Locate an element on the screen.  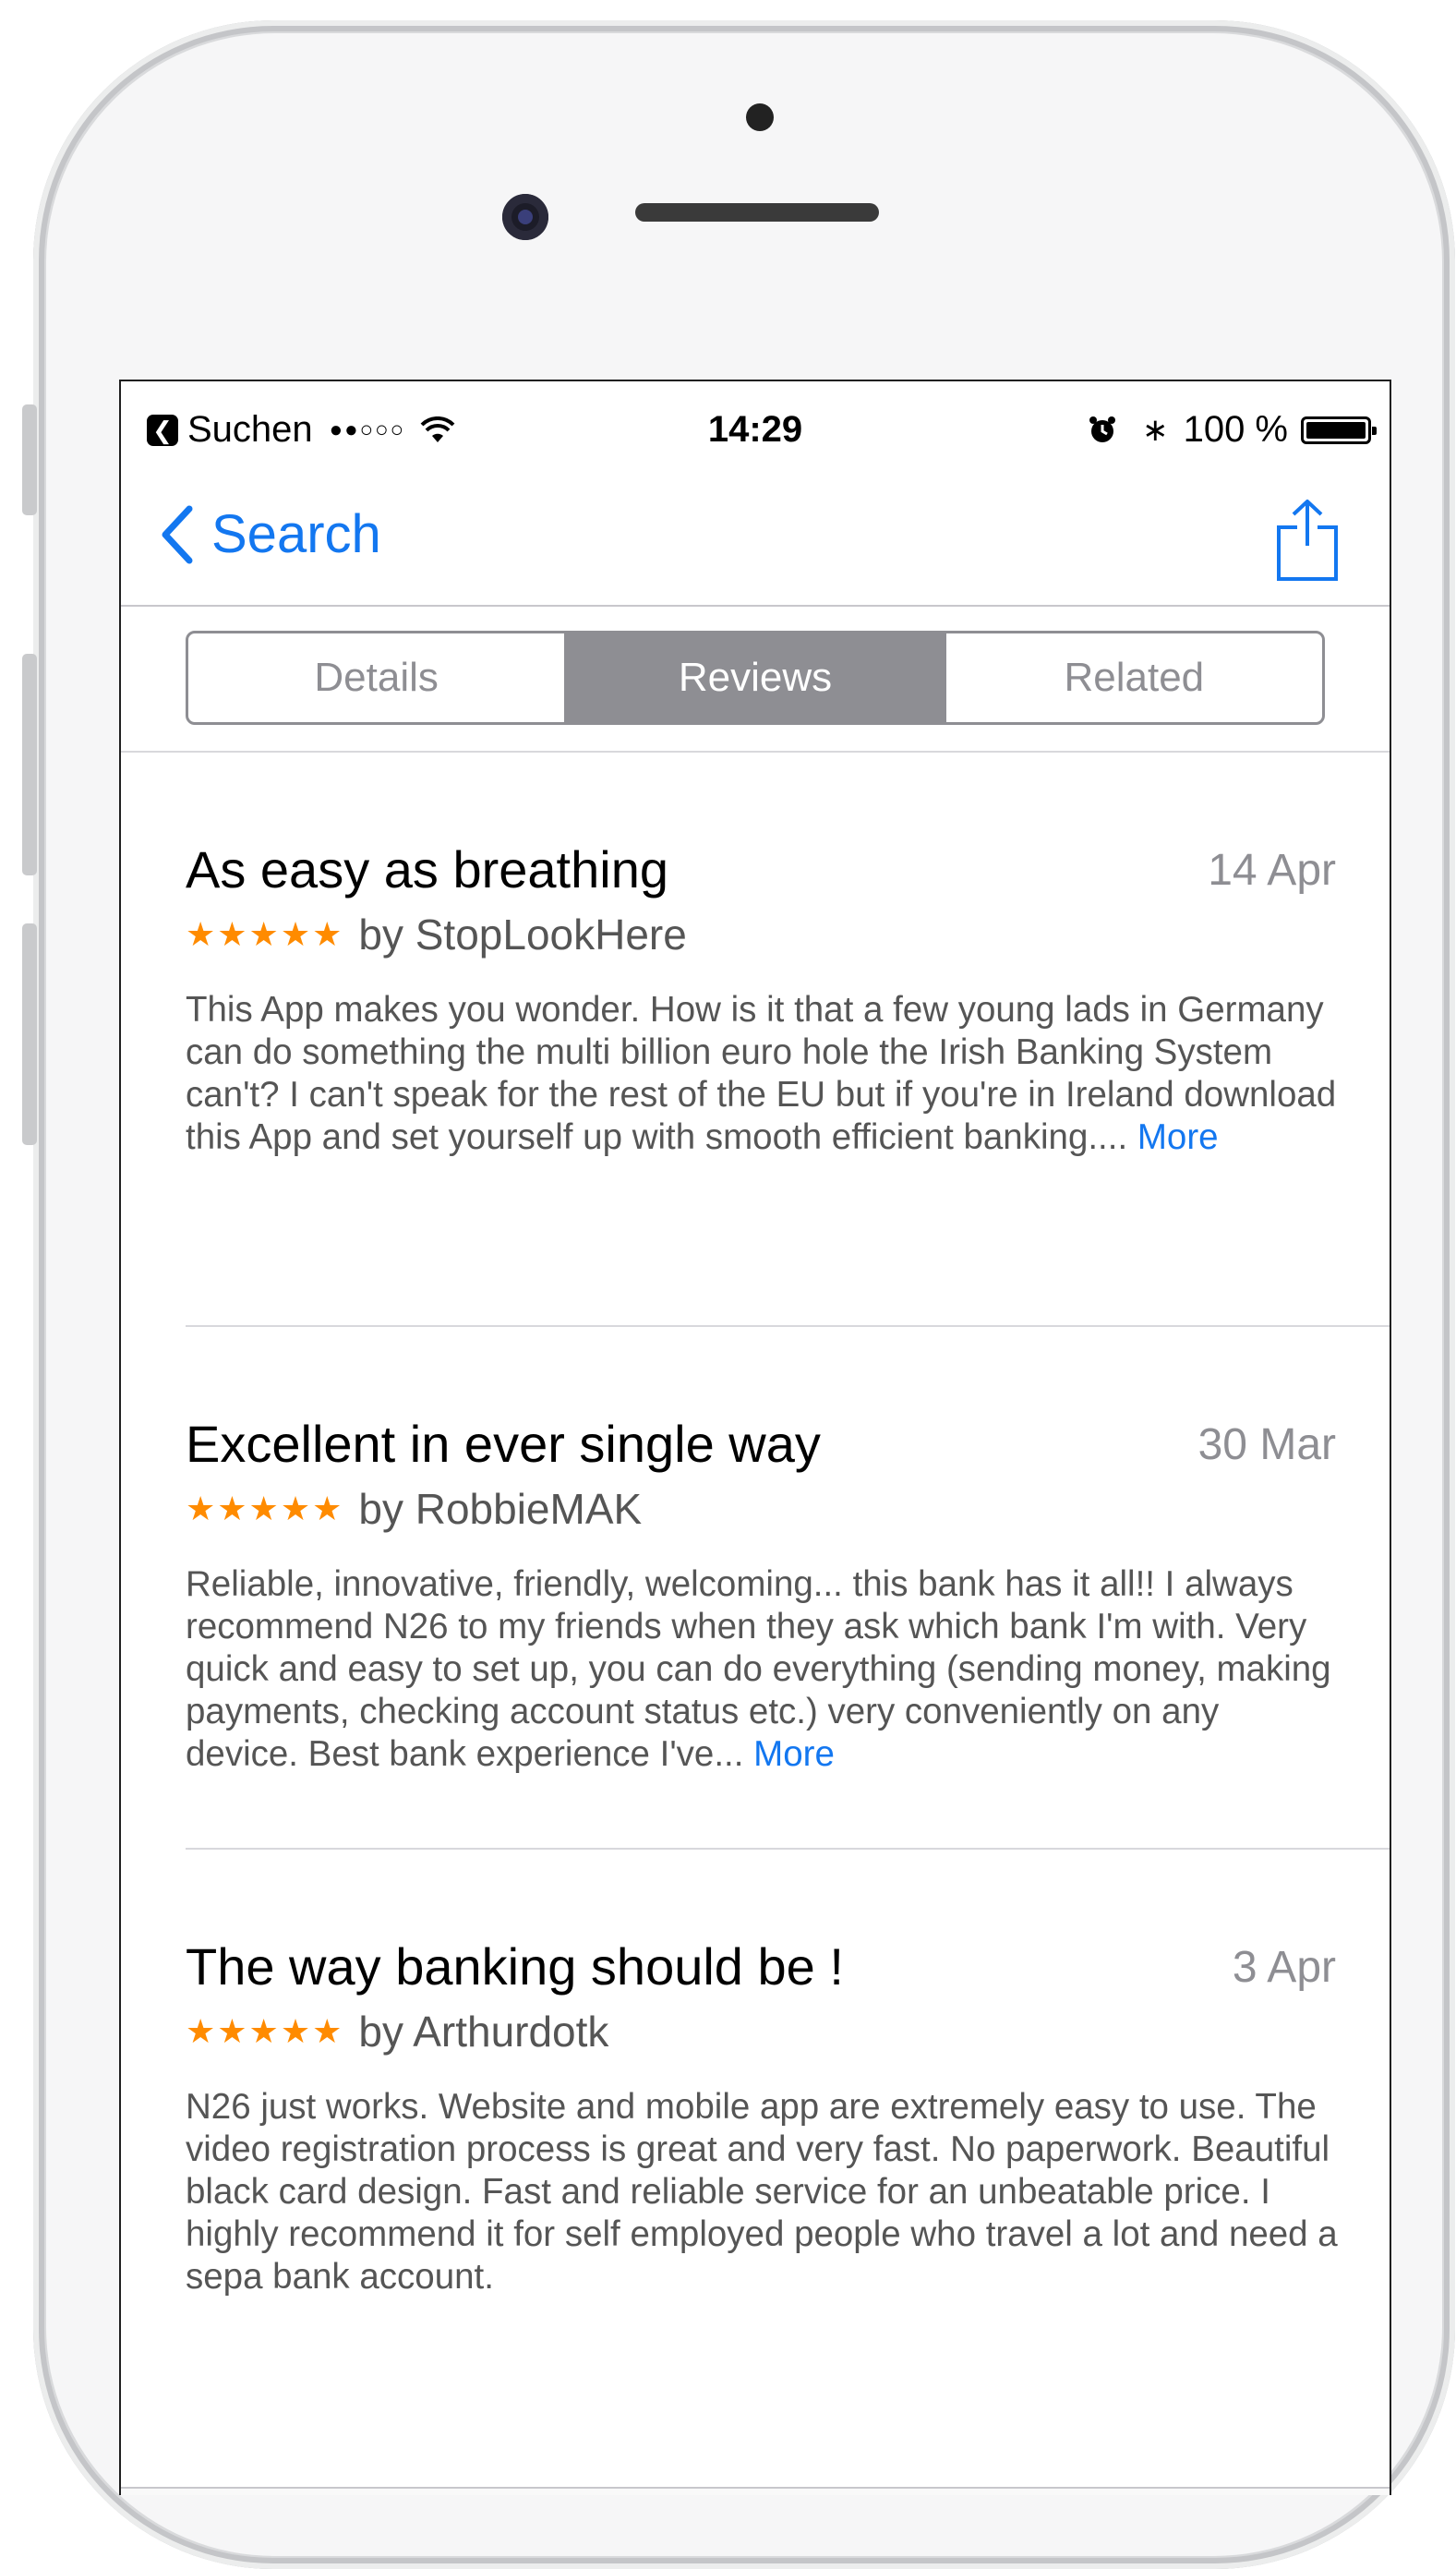
review-author: by StopLookHere is located at coordinates (522, 935).